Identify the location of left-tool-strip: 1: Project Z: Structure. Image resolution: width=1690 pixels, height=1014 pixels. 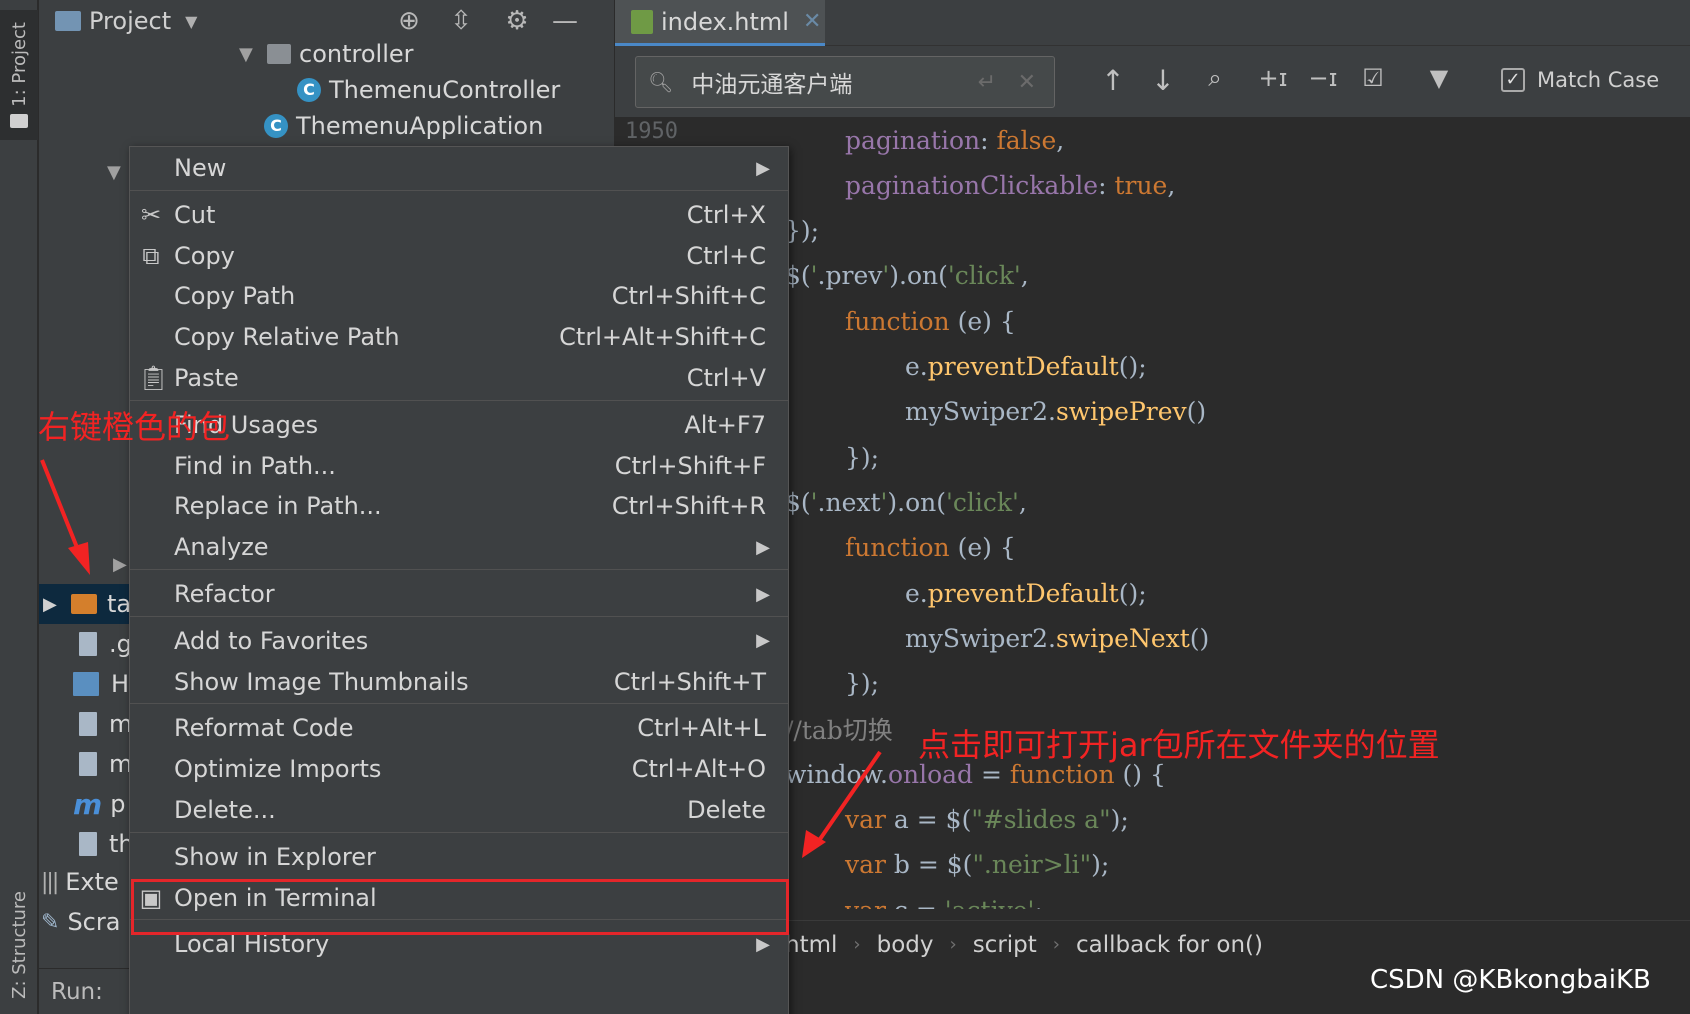
(19, 507).